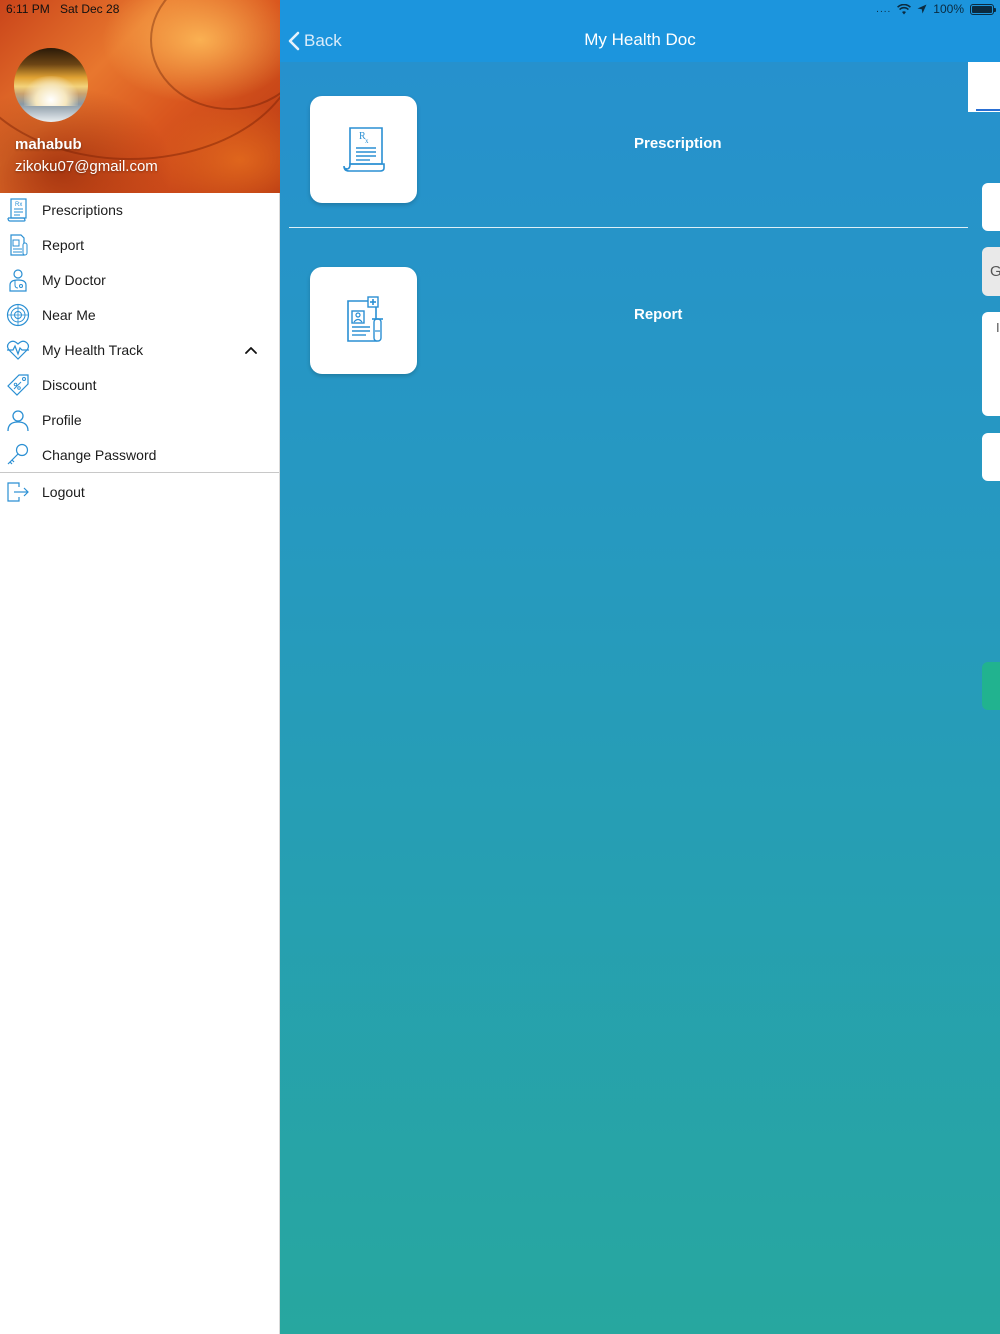 The width and height of the screenshot is (1000, 1334). I want to click on avatar, so click(51, 85).